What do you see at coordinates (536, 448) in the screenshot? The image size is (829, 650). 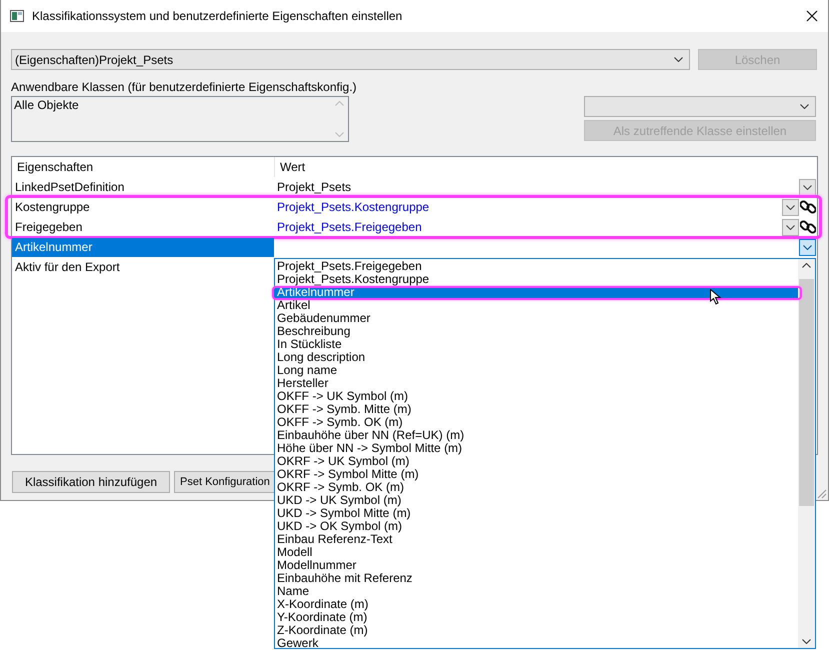 I see `list-option: Höhe über NN -> Symbol Mitte (m)` at bounding box center [536, 448].